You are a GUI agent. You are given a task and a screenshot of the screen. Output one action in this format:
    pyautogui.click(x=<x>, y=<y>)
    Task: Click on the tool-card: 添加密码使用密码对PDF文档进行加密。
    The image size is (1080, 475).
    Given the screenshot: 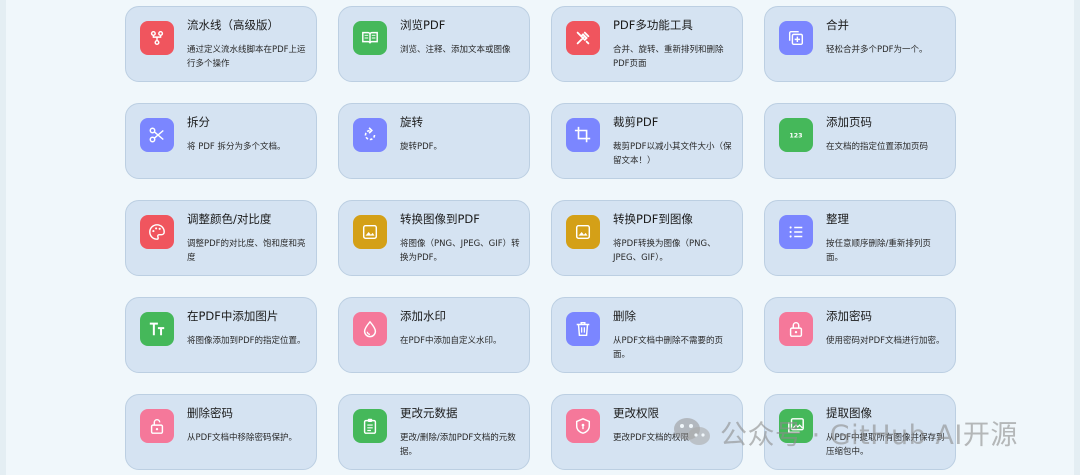 What is the action you would take?
    pyautogui.click(x=860, y=335)
    